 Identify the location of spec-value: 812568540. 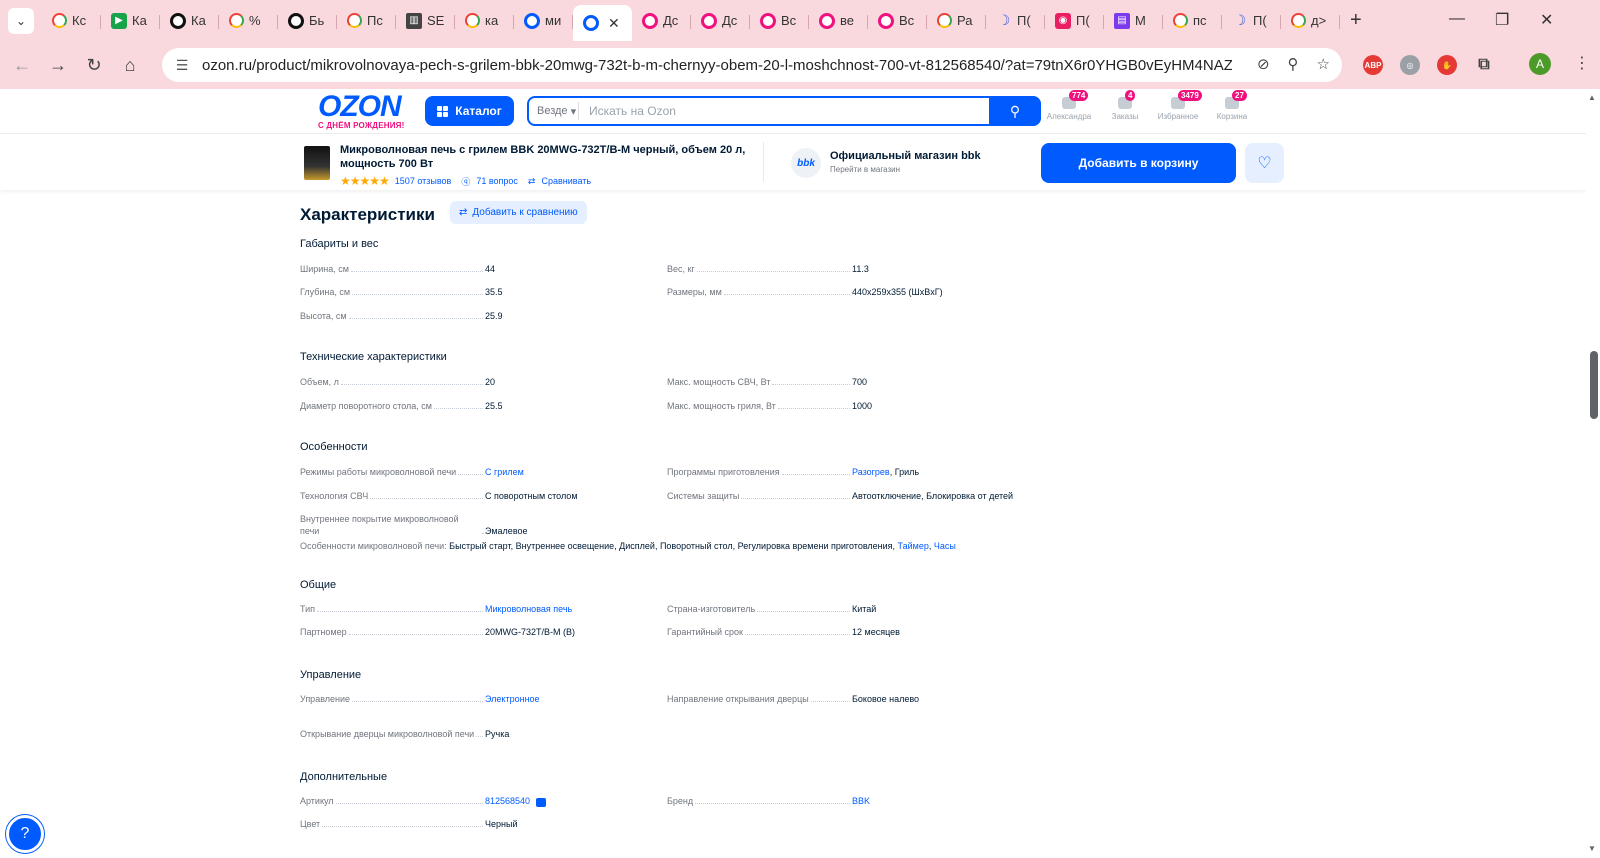
(507, 801).